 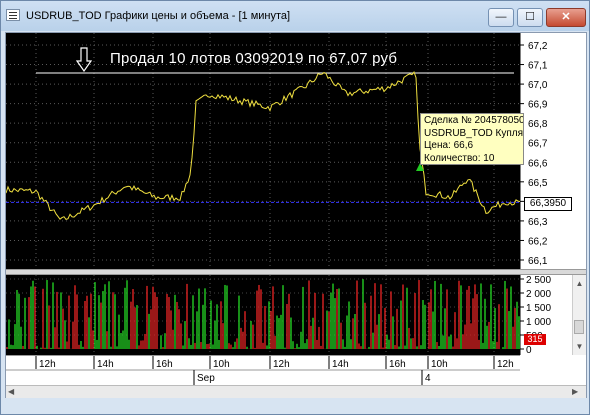 What do you see at coordinates (538, 183) in the screenshot?
I see `price-tick-label: 66,5` at bounding box center [538, 183].